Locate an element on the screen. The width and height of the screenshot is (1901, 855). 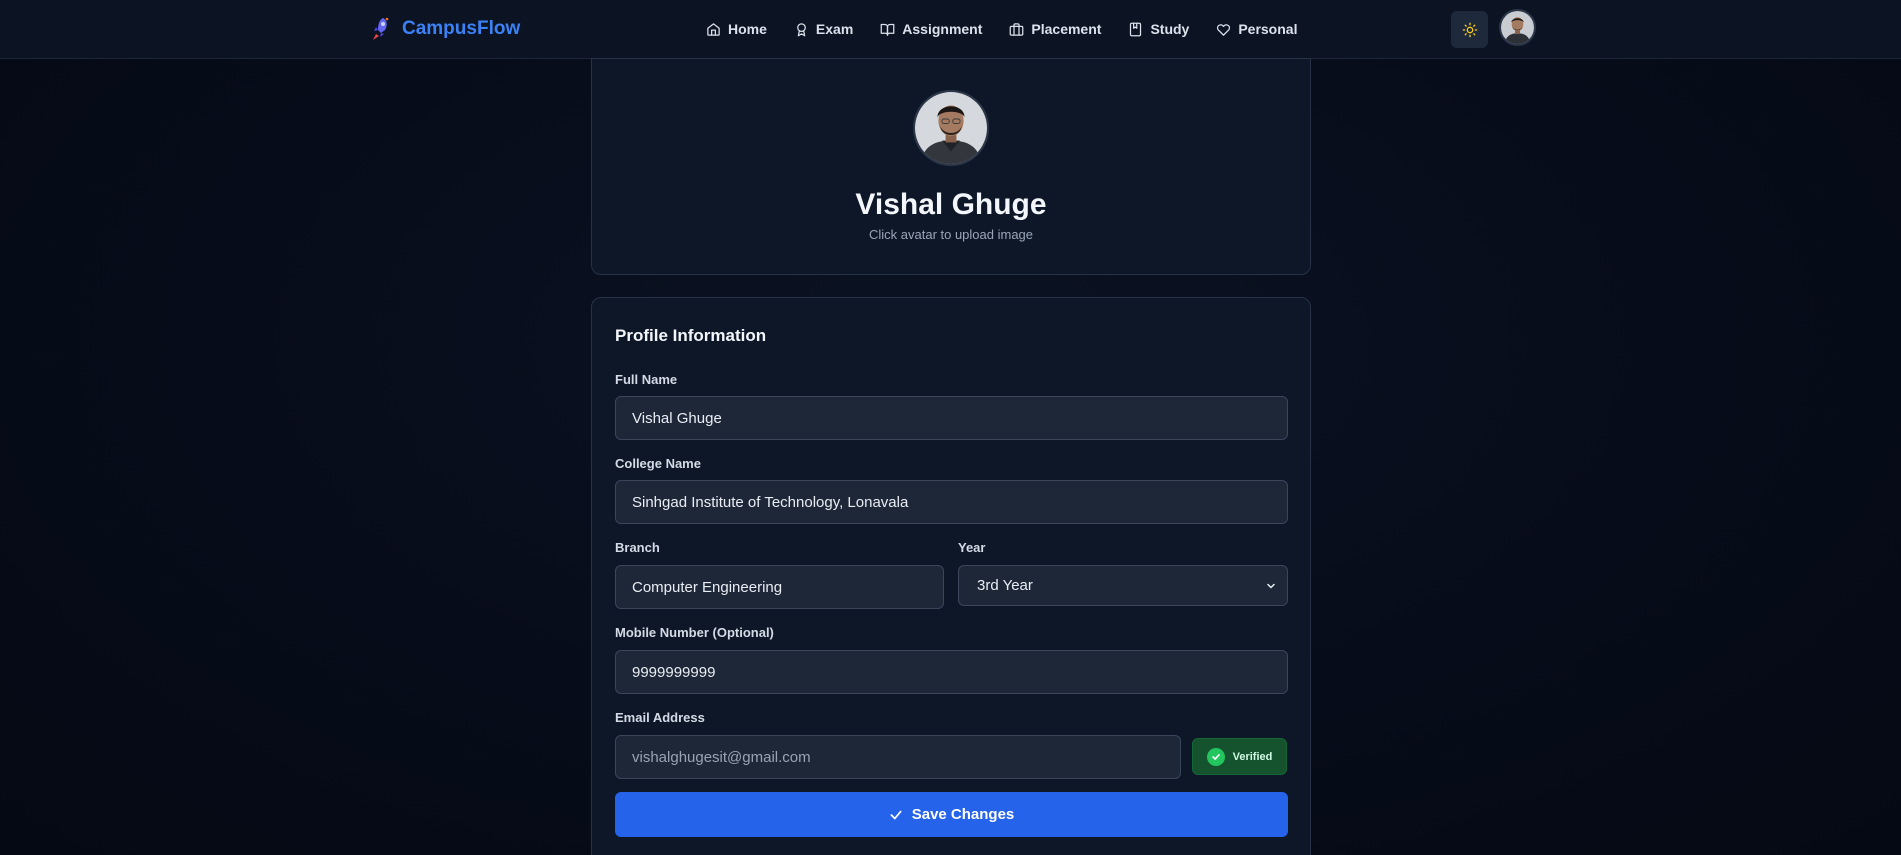
verified-badge: Verified is located at coordinates (1239, 756).